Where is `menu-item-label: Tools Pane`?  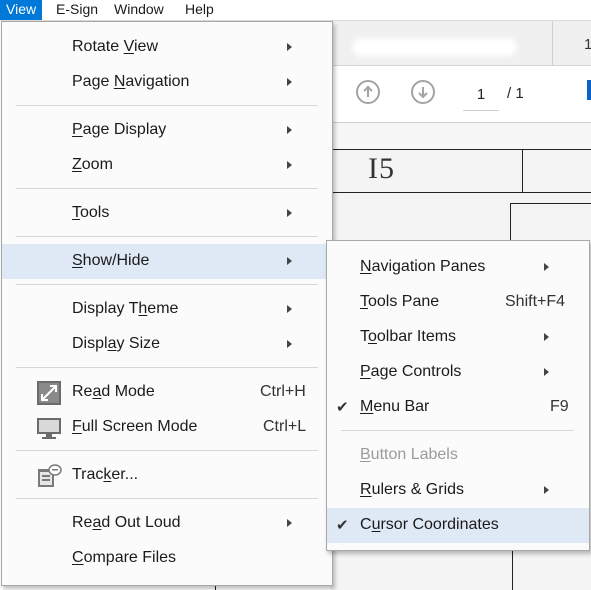
menu-item-label: Tools Pane is located at coordinates (400, 301).